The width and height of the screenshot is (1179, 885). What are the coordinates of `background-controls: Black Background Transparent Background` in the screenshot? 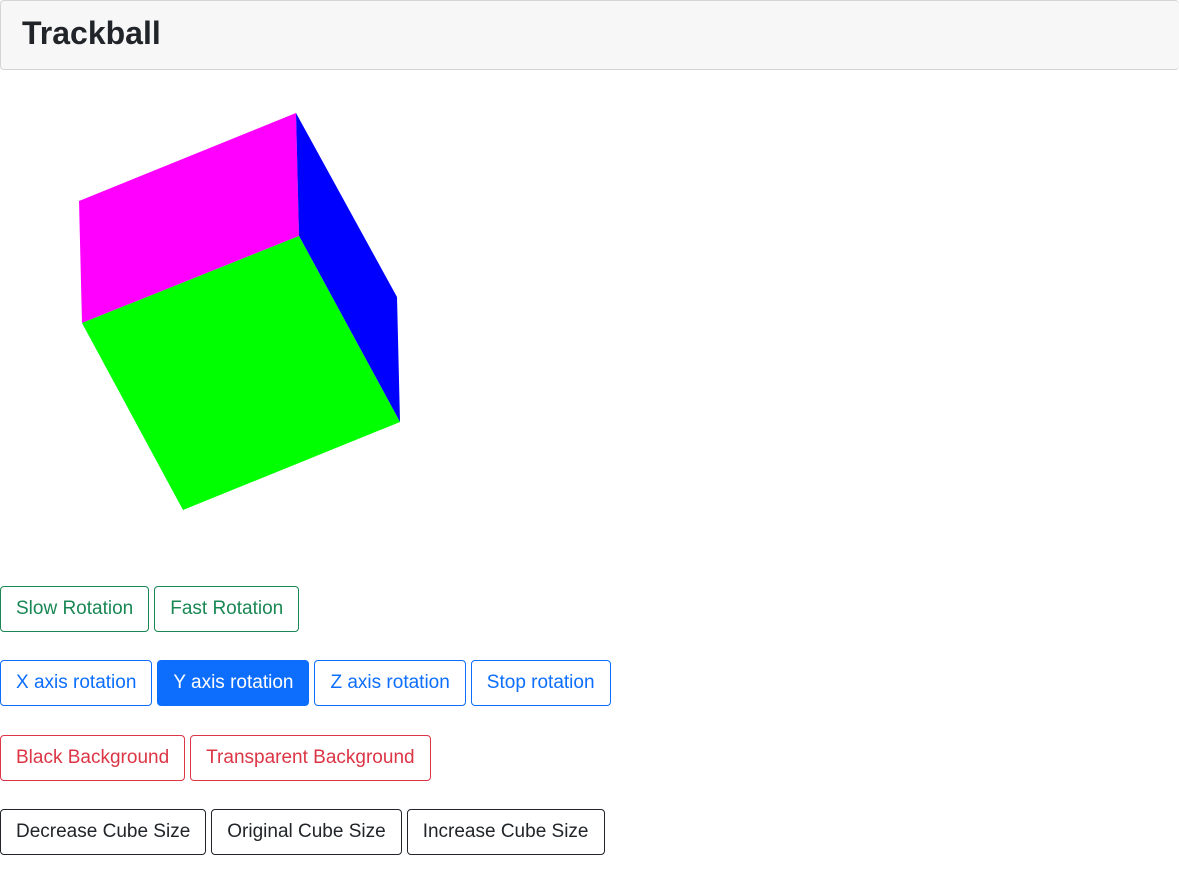 It's located at (215, 758).